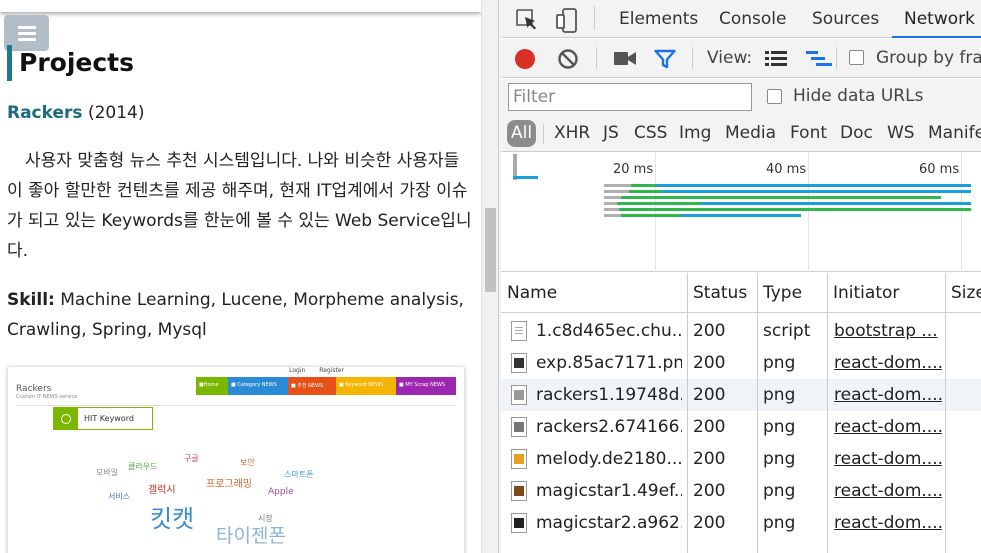 This screenshot has height=553, width=981. I want to click on view-label: View:, so click(730, 58).